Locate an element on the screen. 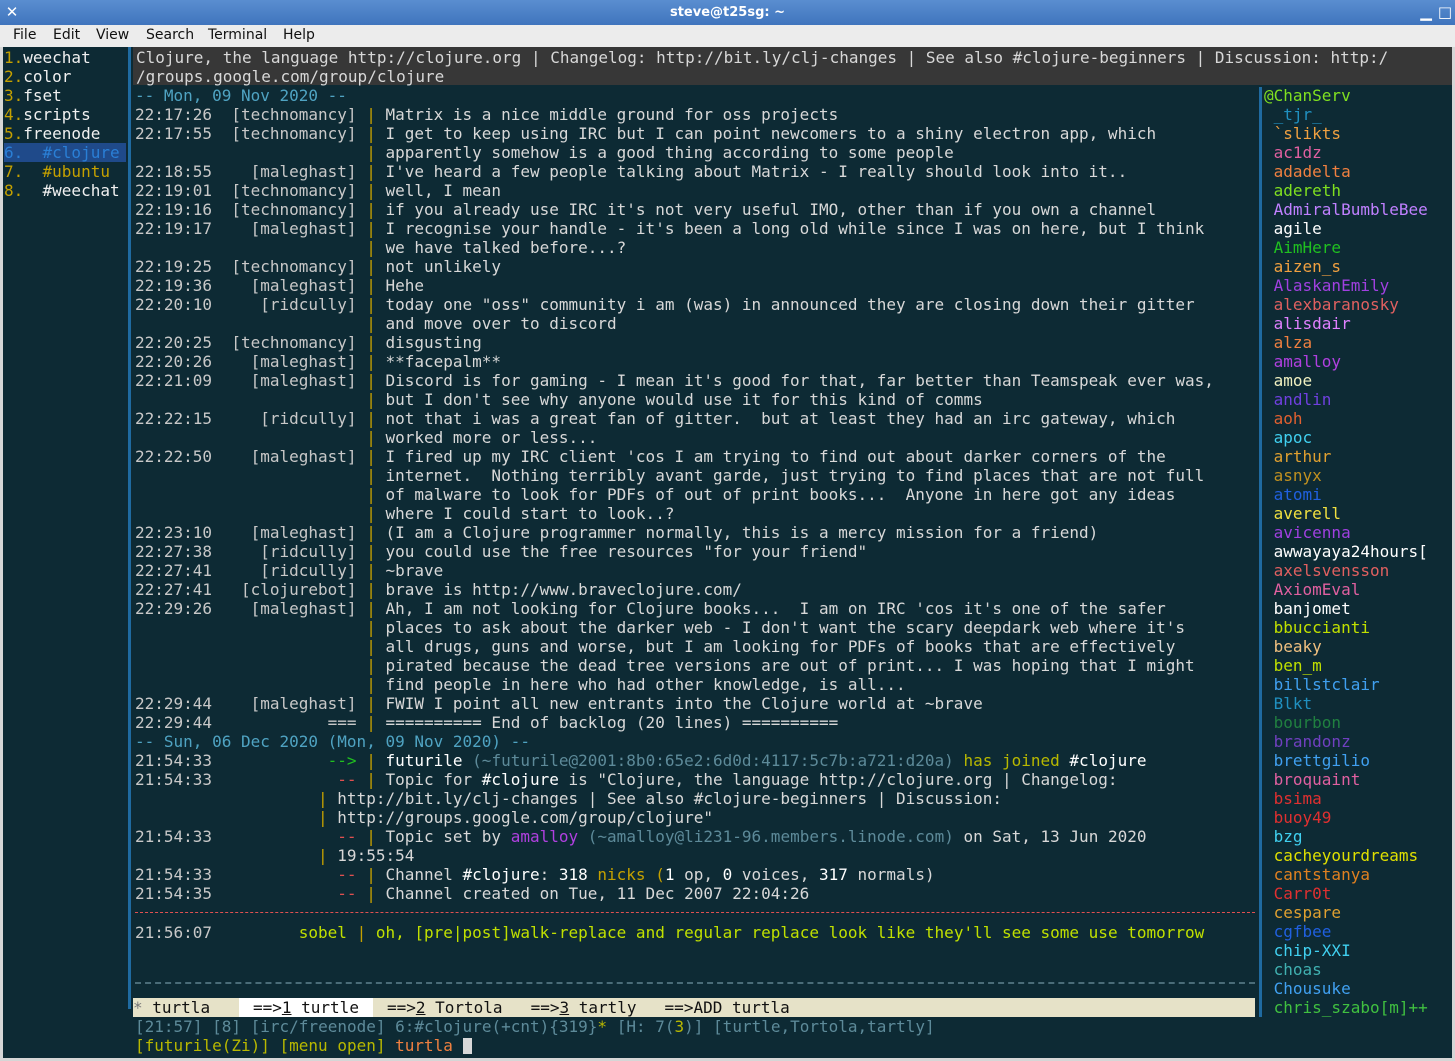 The height and width of the screenshot is (1061, 1455). nick-entry: aoh is located at coordinates (1283, 418).